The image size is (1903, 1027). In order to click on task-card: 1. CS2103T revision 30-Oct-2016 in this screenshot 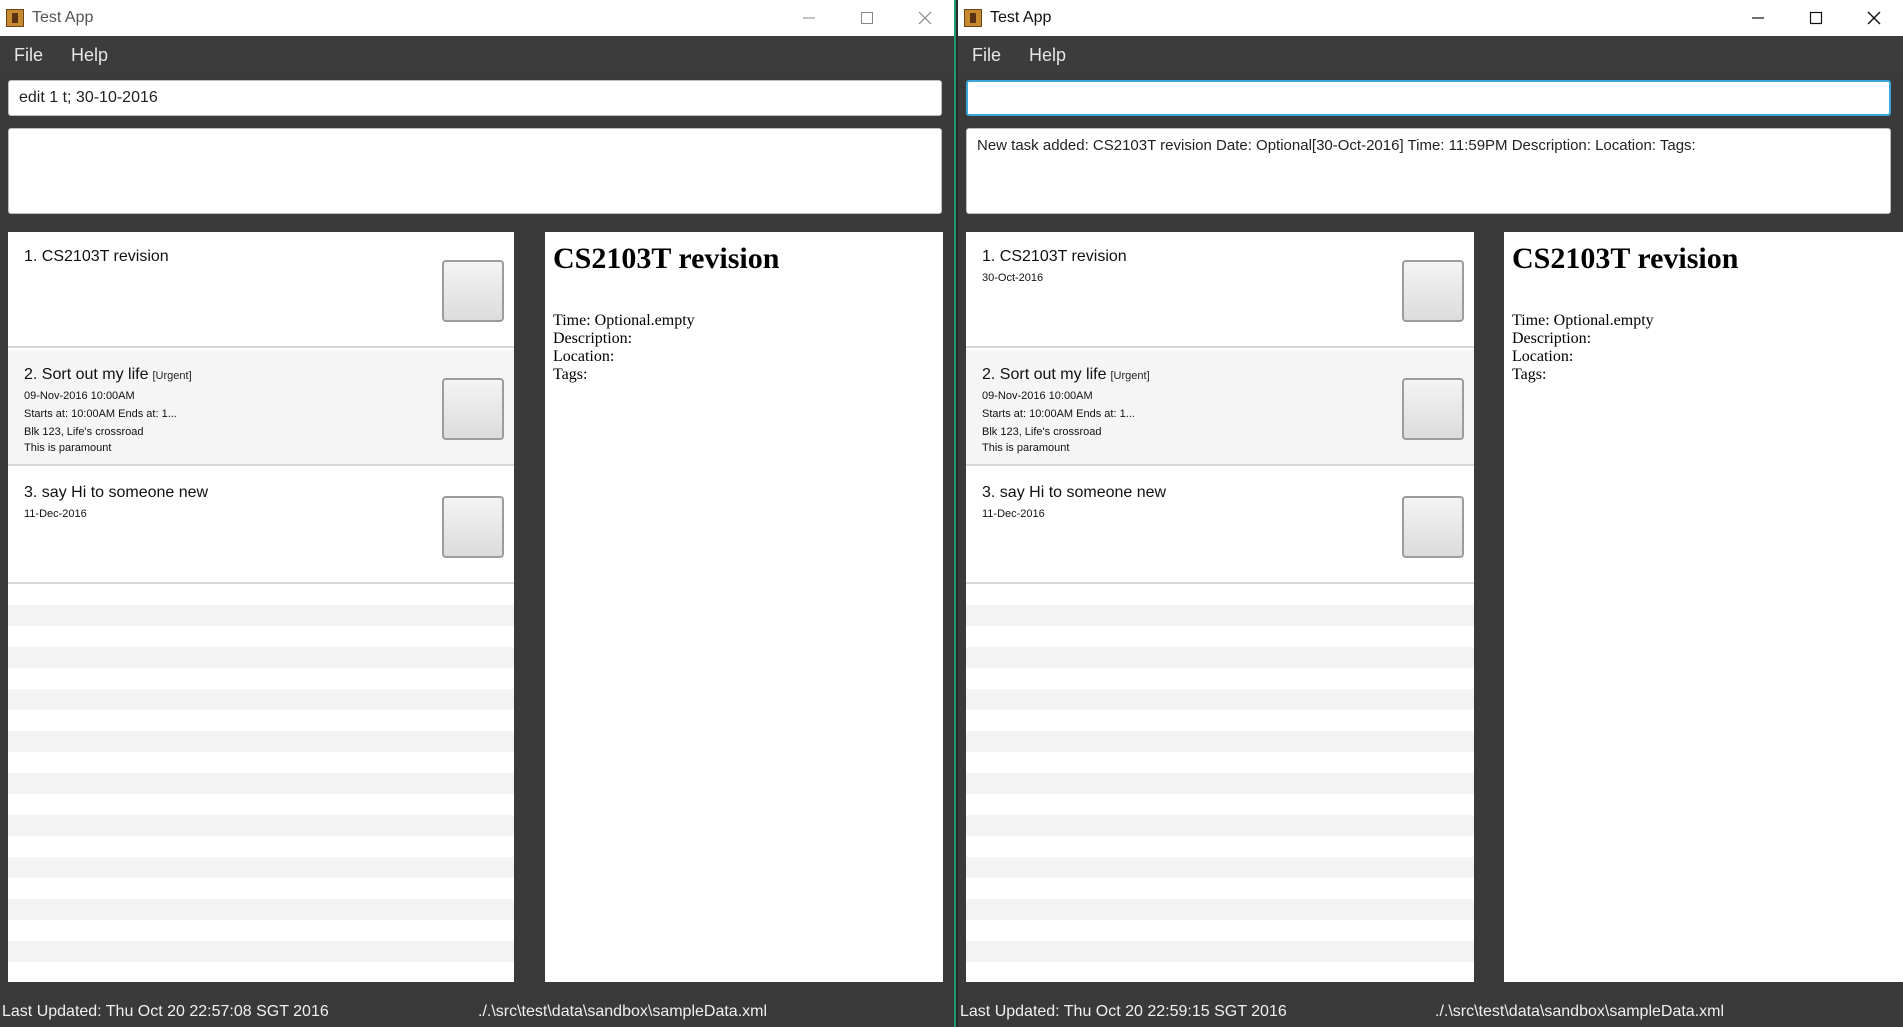, I will do `click(1220, 290)`.